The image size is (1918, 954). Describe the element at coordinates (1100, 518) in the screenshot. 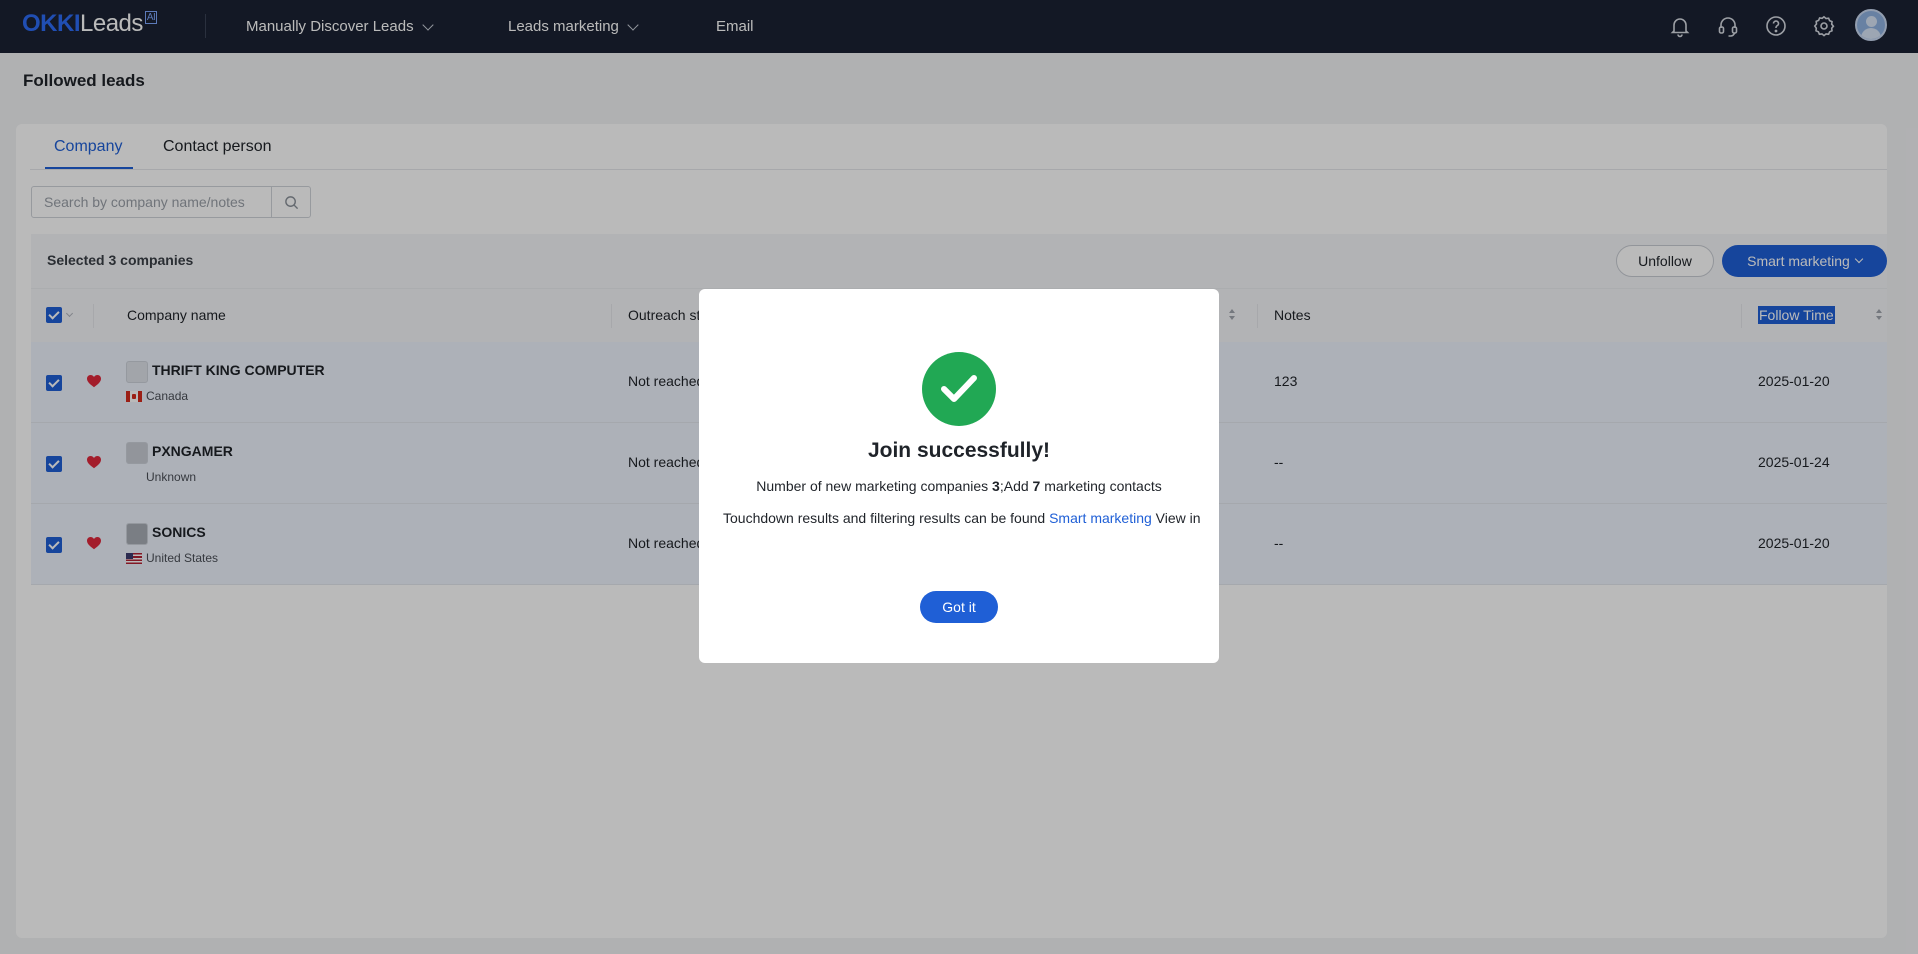

I see `smart-marketing-link: Smart marketing` at that location.